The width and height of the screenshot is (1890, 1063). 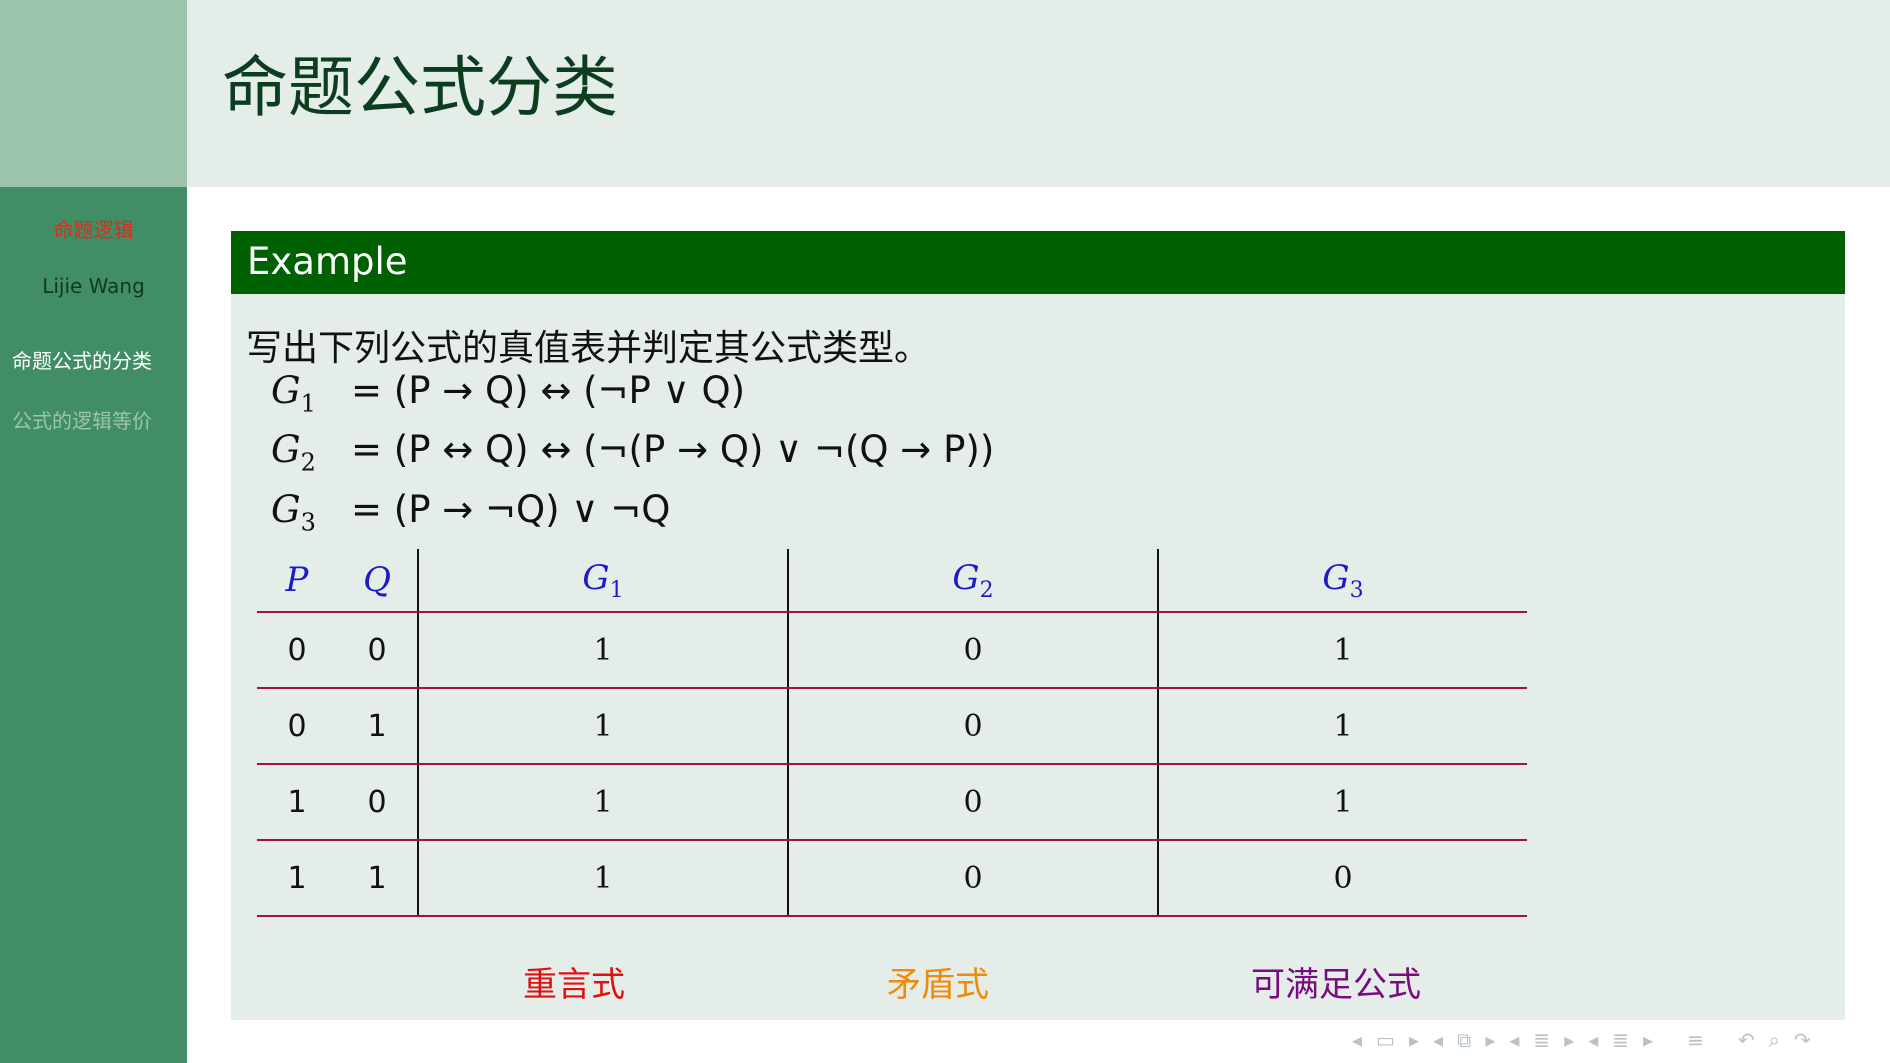 What do you see at coordinates (1541, 1040) in the screenshot?
I see `section-icon: ≣` at bounding box center [1541, 1040].